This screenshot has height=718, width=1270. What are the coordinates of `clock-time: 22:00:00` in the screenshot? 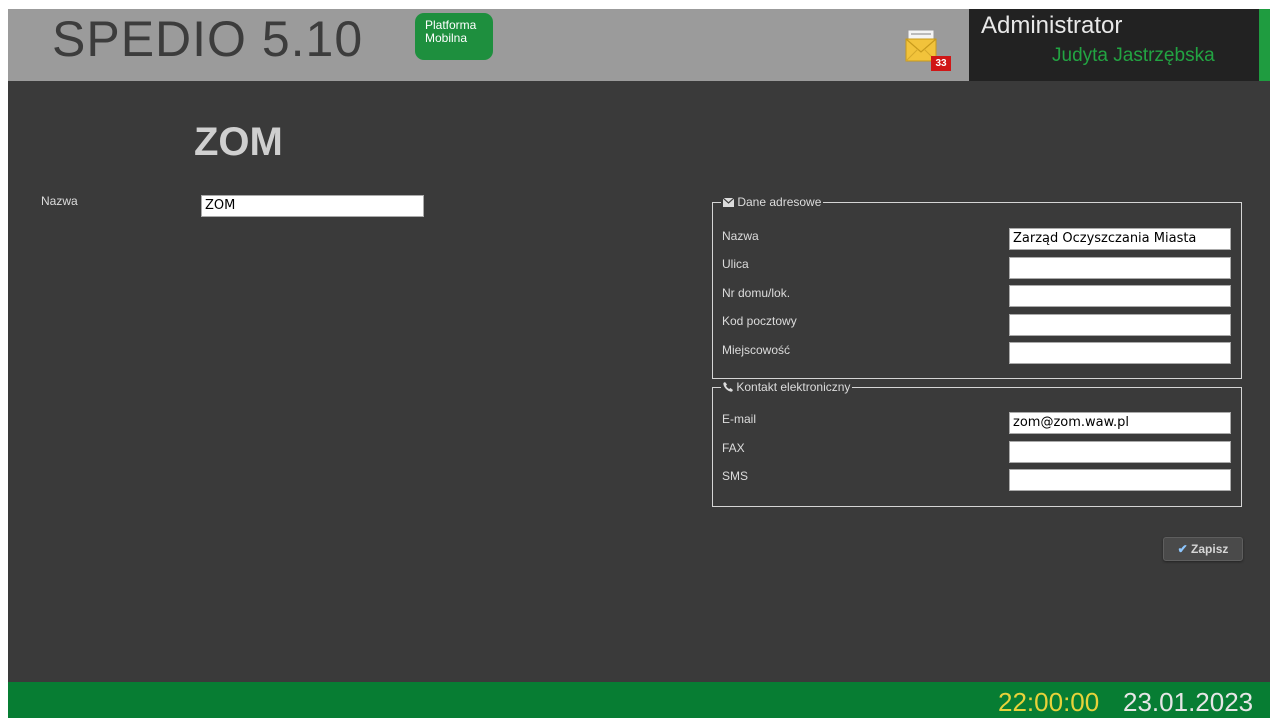 It's located at (1049, 702).